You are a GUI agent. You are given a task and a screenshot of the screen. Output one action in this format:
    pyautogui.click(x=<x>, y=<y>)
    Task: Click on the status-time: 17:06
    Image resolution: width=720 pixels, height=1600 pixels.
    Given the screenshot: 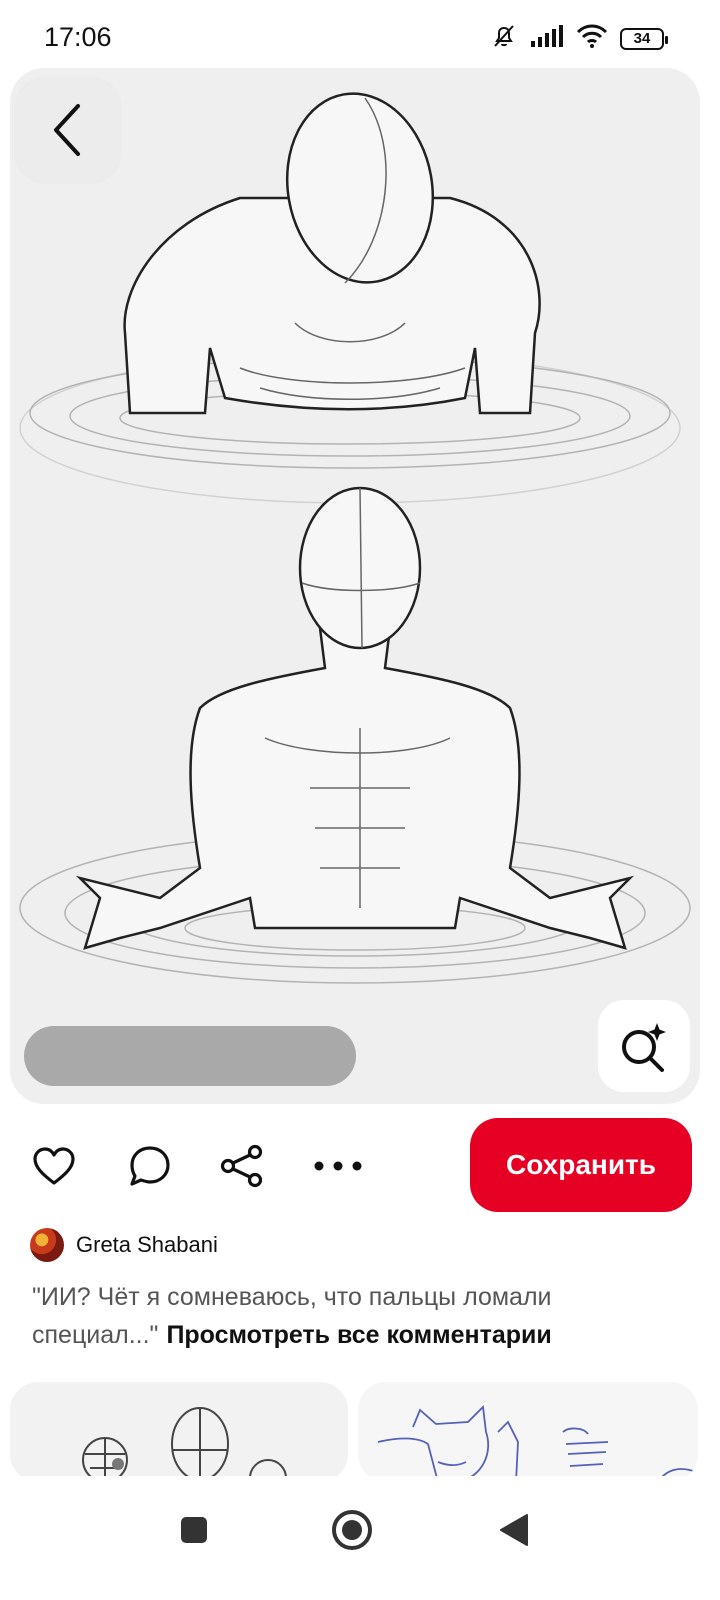 What is the action you would take?
    pyautogui.click(x=78, y=37)
    